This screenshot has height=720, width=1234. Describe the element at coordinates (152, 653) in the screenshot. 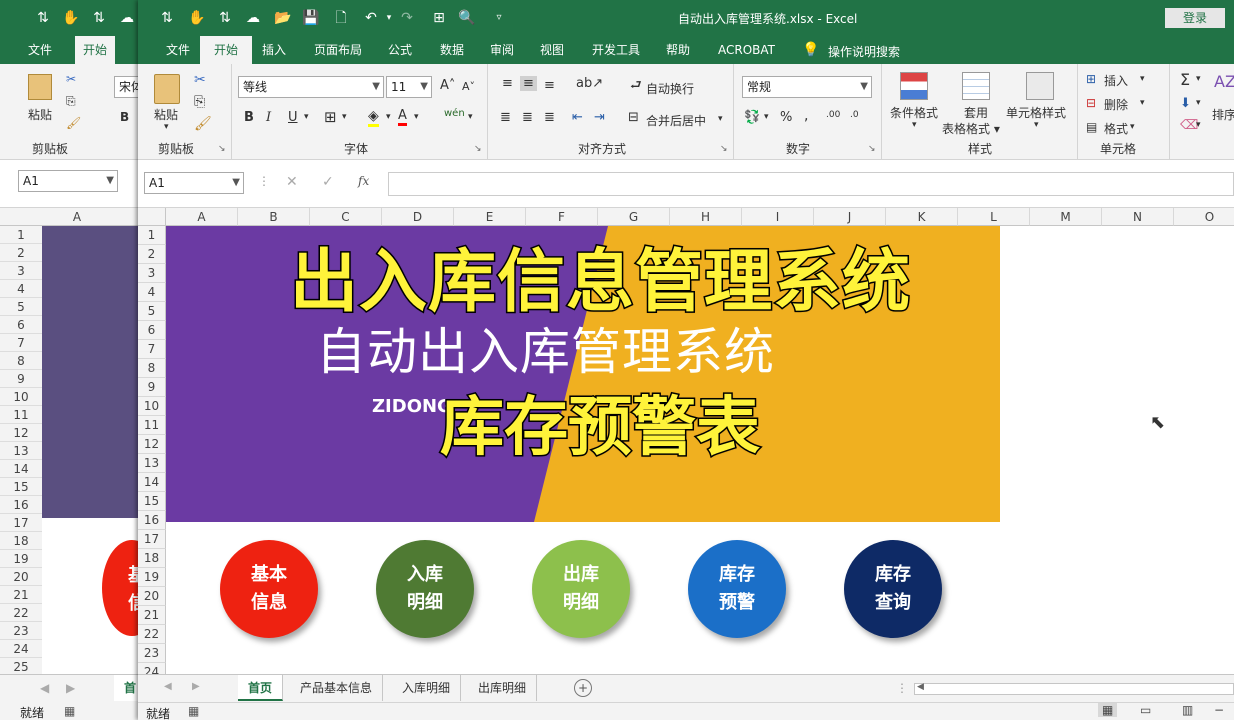

I see `row-header-23: 23` at that location.